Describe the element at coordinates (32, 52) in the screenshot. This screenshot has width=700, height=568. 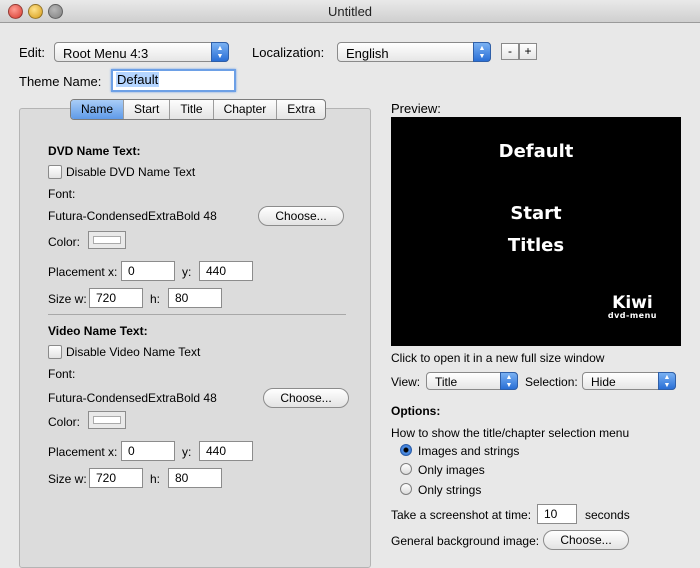
I see `edit-label: Edit:` at that location.